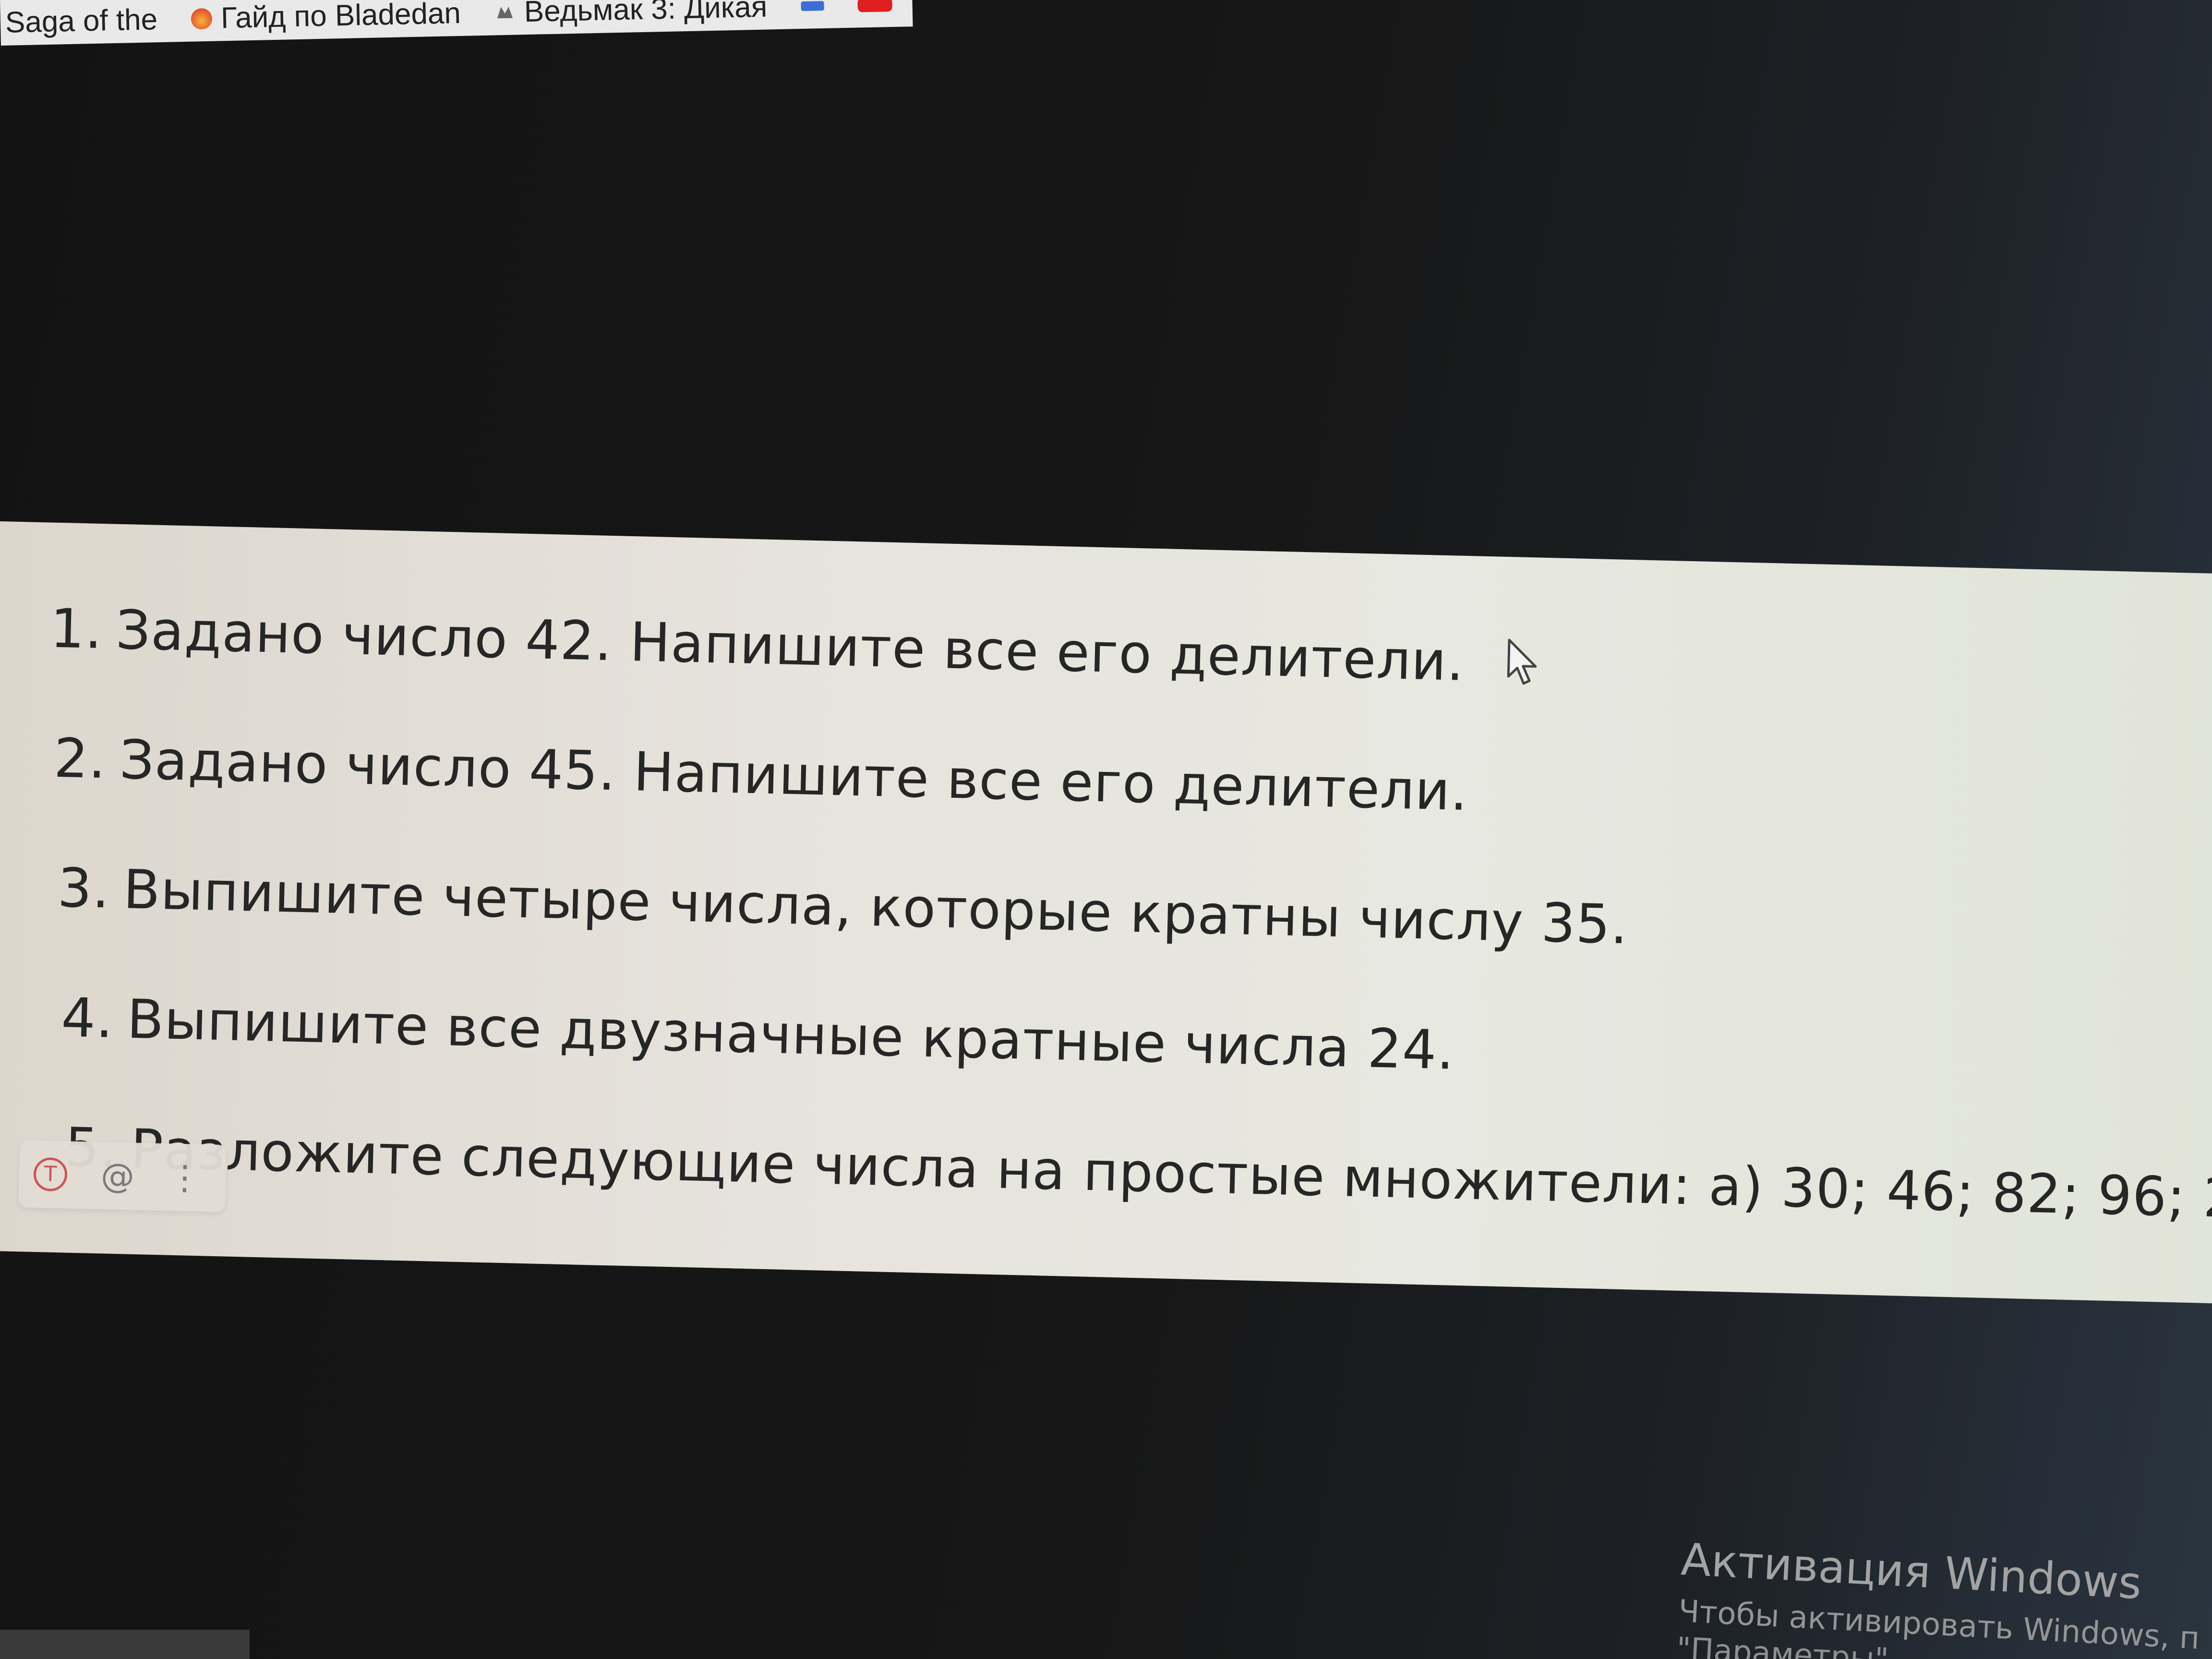 This screenshot has height=1659, width=2212. I want to click on task-number: 3., so click(84, 889).